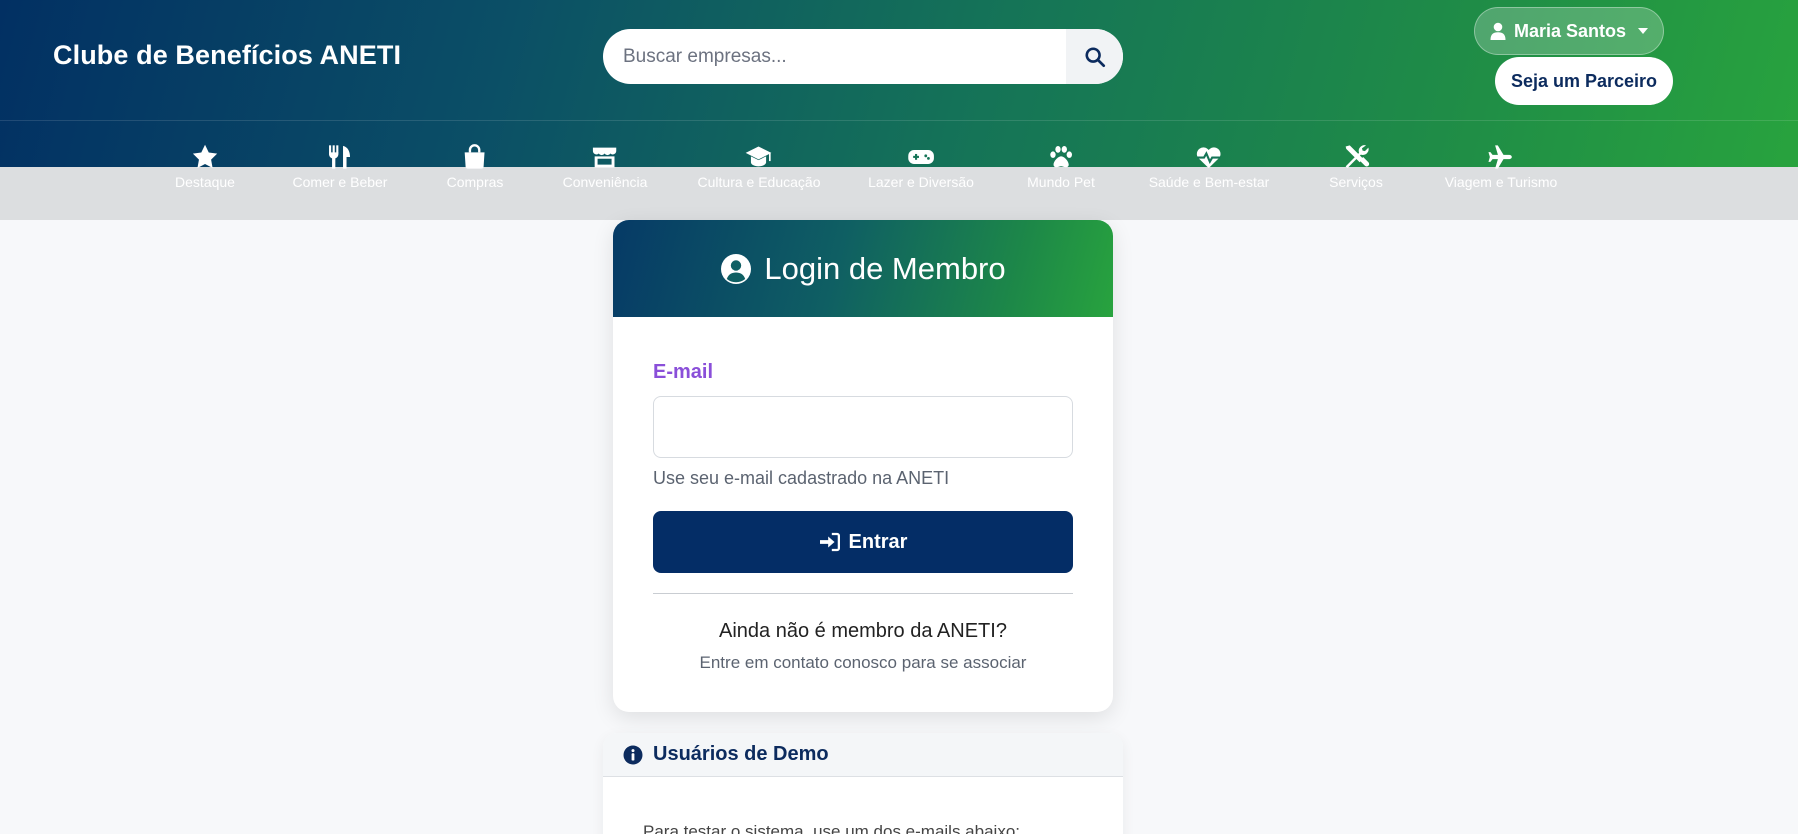  I want to click on category-label: Viagem e Turismo, so click(1501, 182).